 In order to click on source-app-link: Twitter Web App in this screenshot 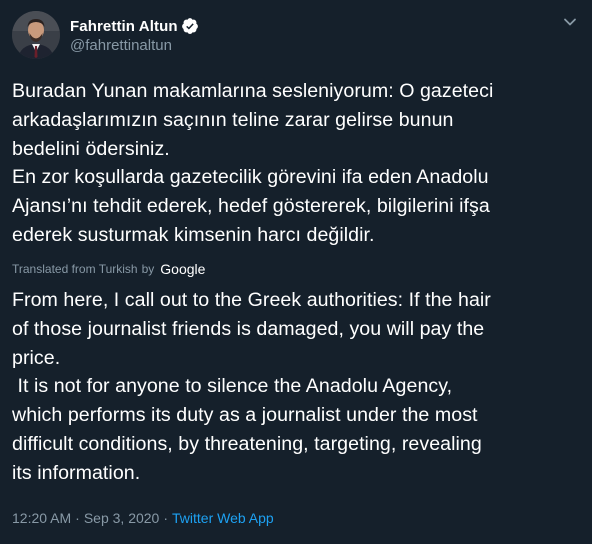, I will do `click(223, 518)`.